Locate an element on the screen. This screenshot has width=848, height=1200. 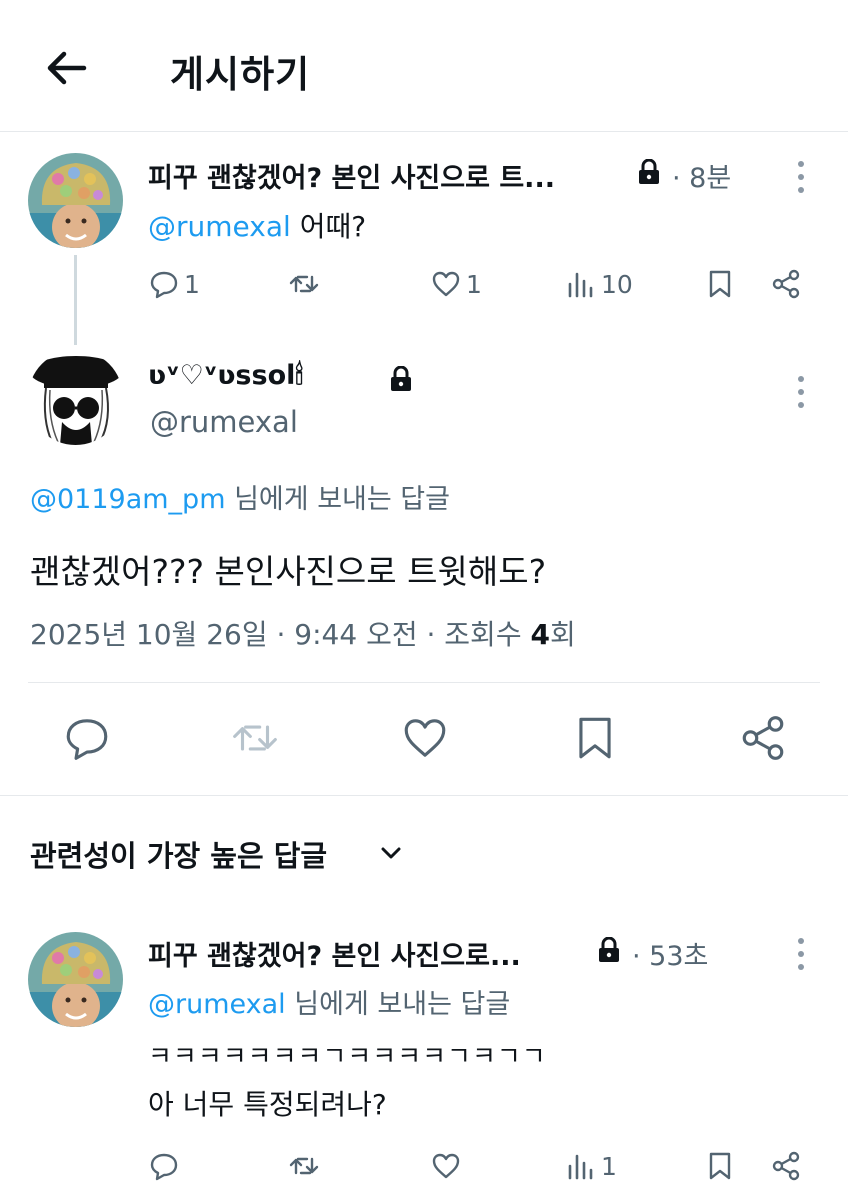
reply-context: @0119am_pm 님에게 보내는 답글 is located at coordinates (240, 496).